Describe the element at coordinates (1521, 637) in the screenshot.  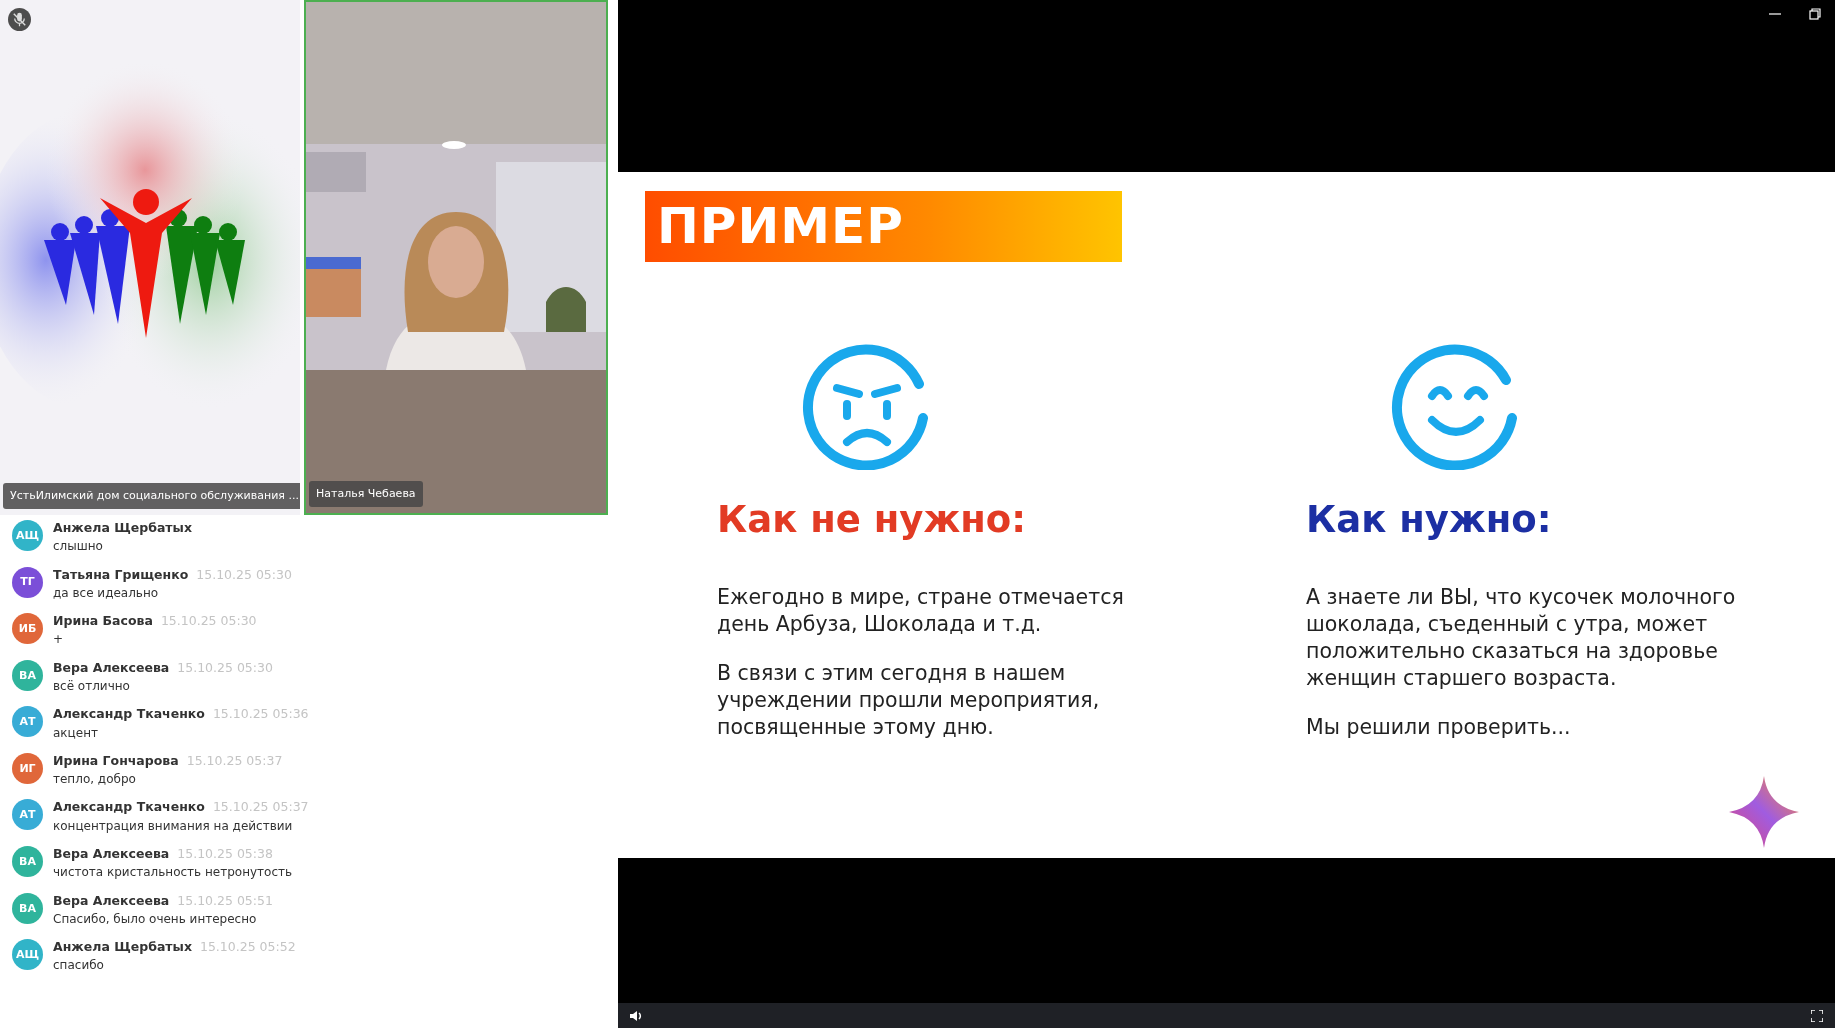
I see `slide-paragraph: А знаете ли ВЫ, что кусочек молочного шоколада, съеденный с утра, может положительно сказаться на здоровье женщин старшего возраста.` at that location.